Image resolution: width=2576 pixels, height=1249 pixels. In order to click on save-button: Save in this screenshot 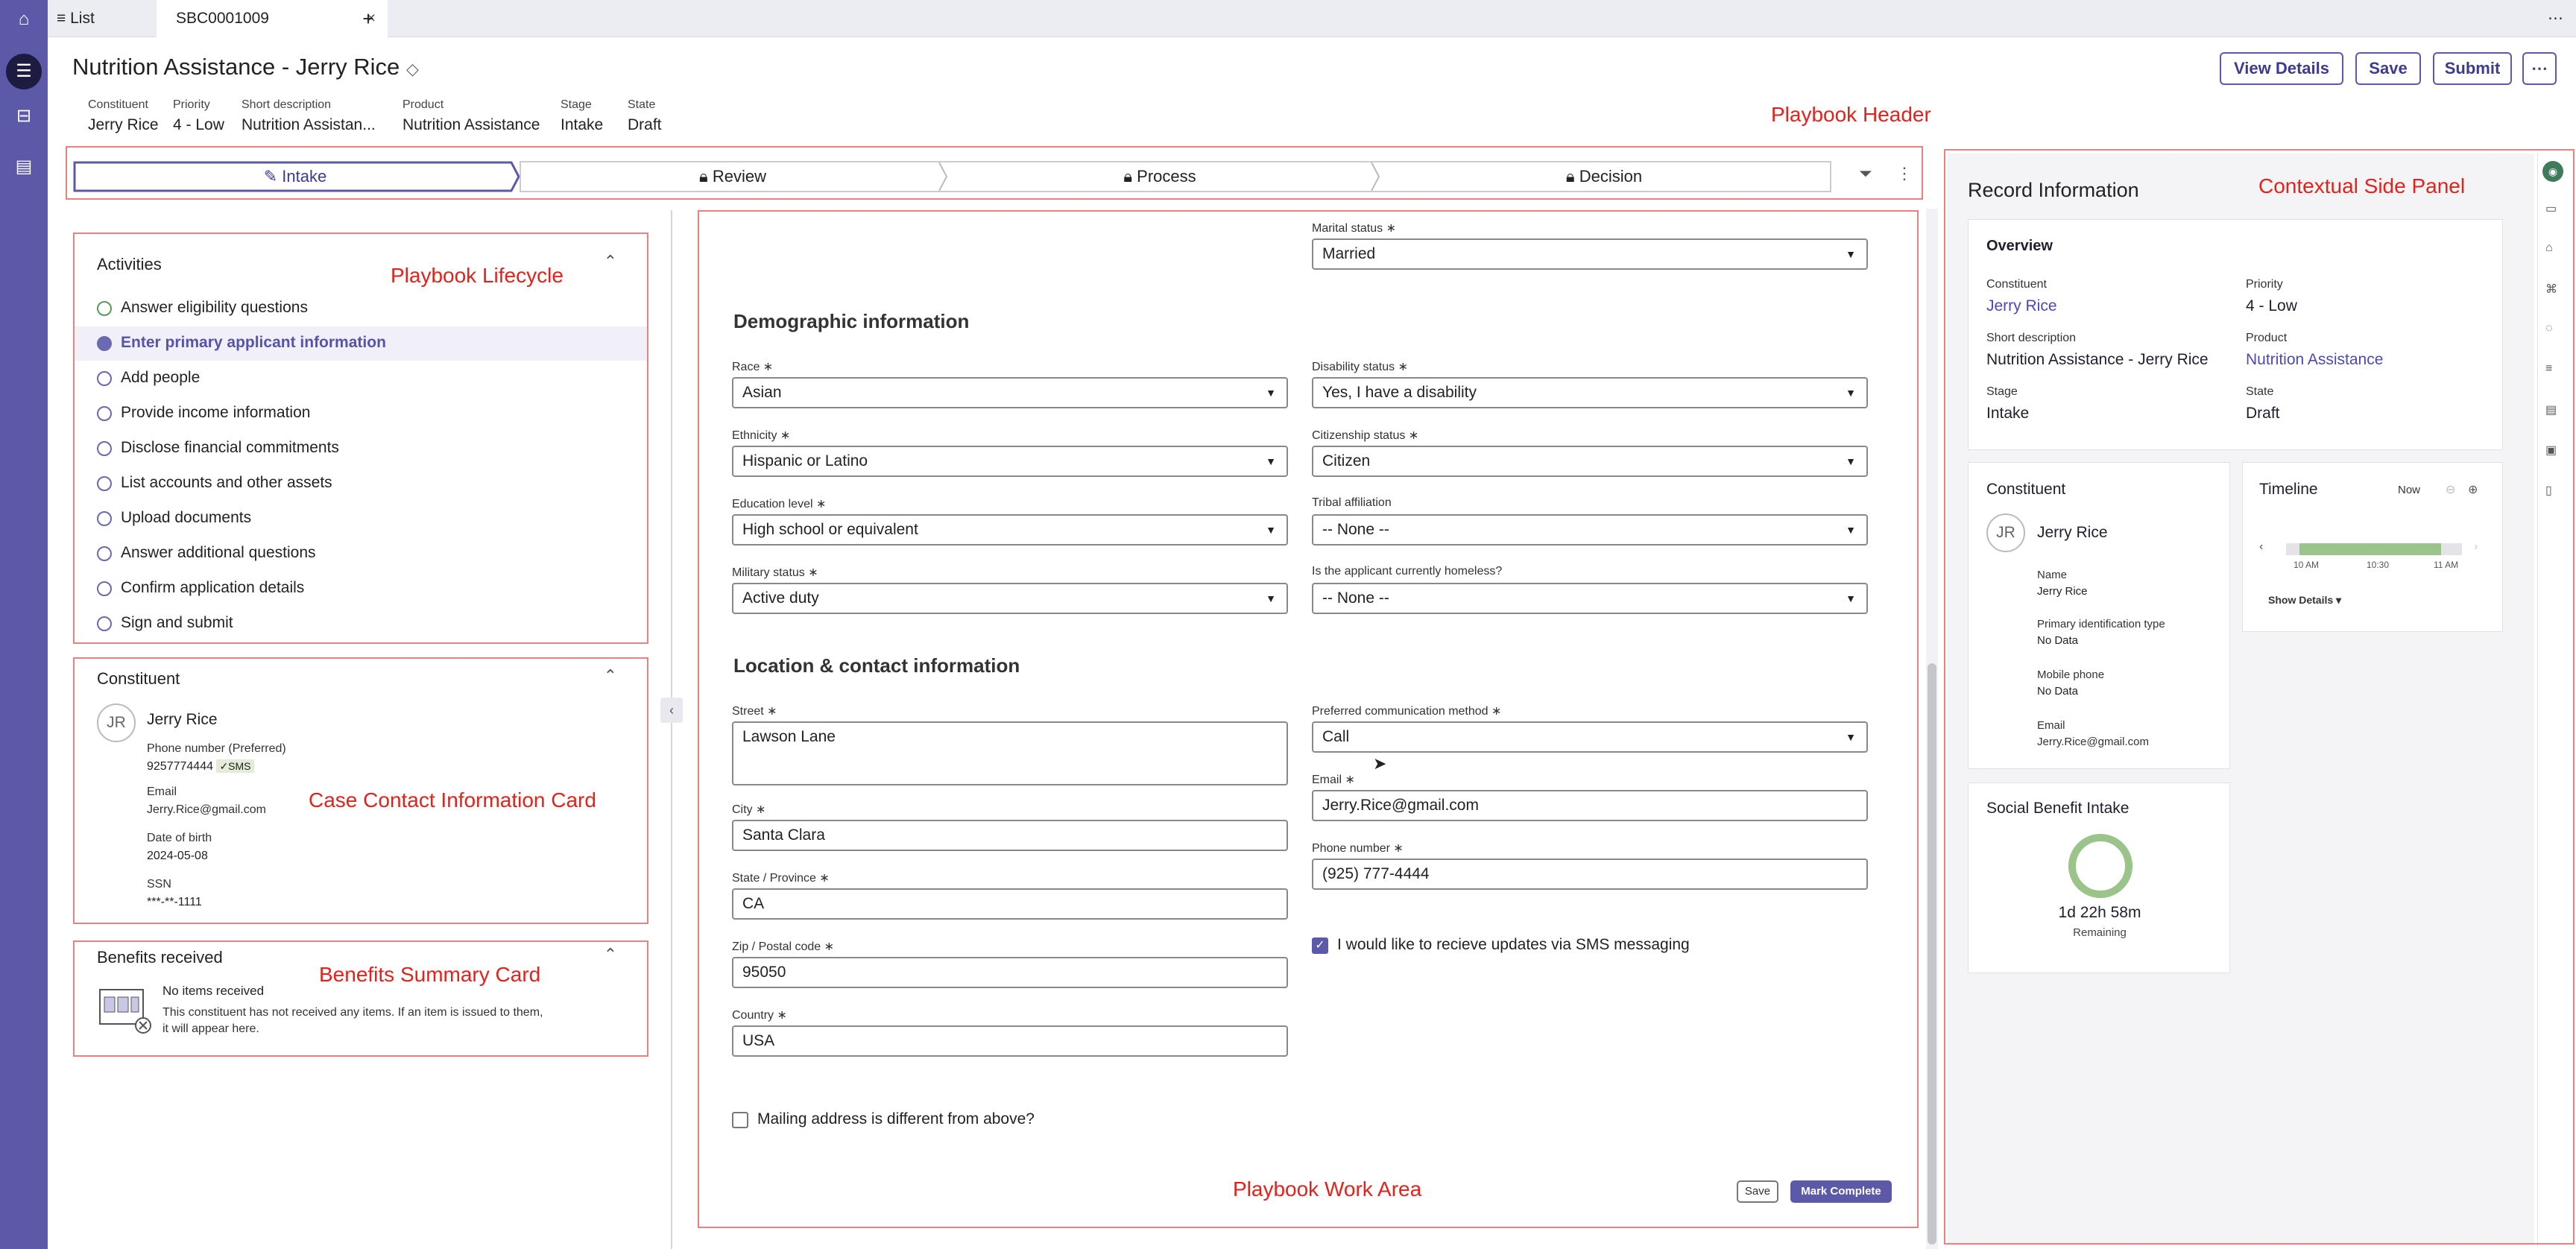, I will do `click(2388, 68)`.